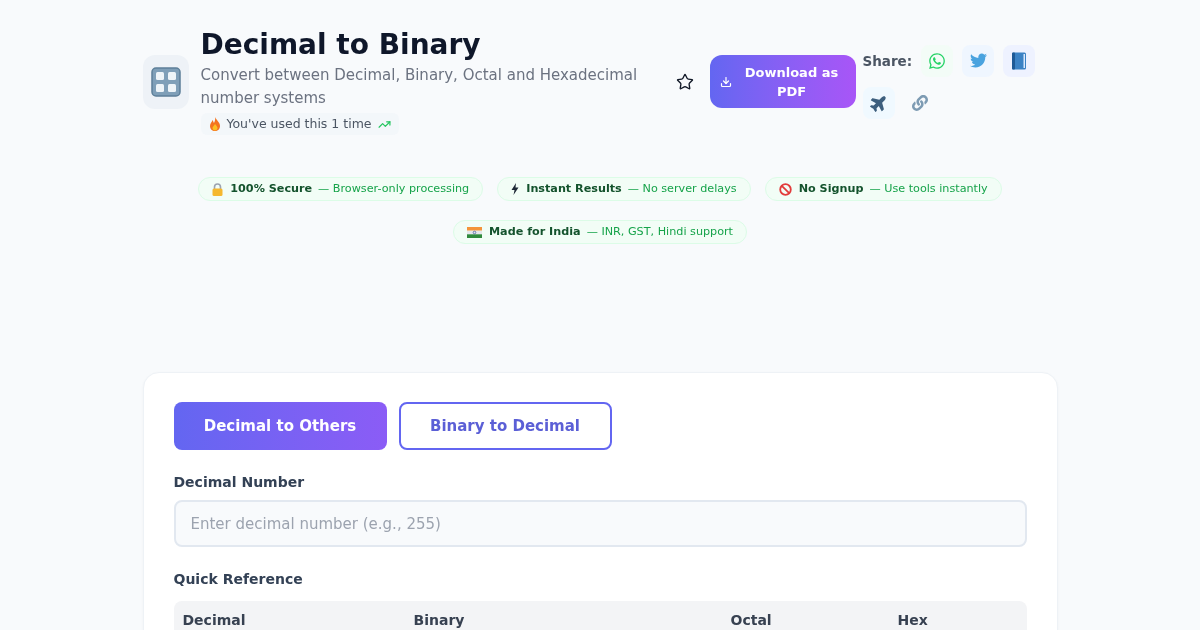 The image size is (1200, 630). What do you see at coordinates (394, 188) in the screenshot?
I see `badge-description: — Browser-only processing` at bounding box center [394, 188].